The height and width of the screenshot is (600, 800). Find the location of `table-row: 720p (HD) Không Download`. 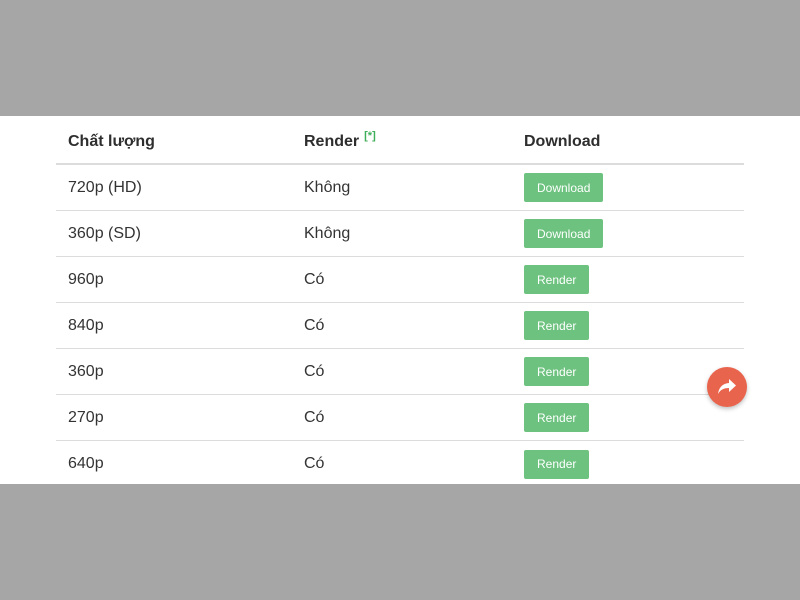

table-row: 720p (HD) Không Download is located at coordinates (400, 188).